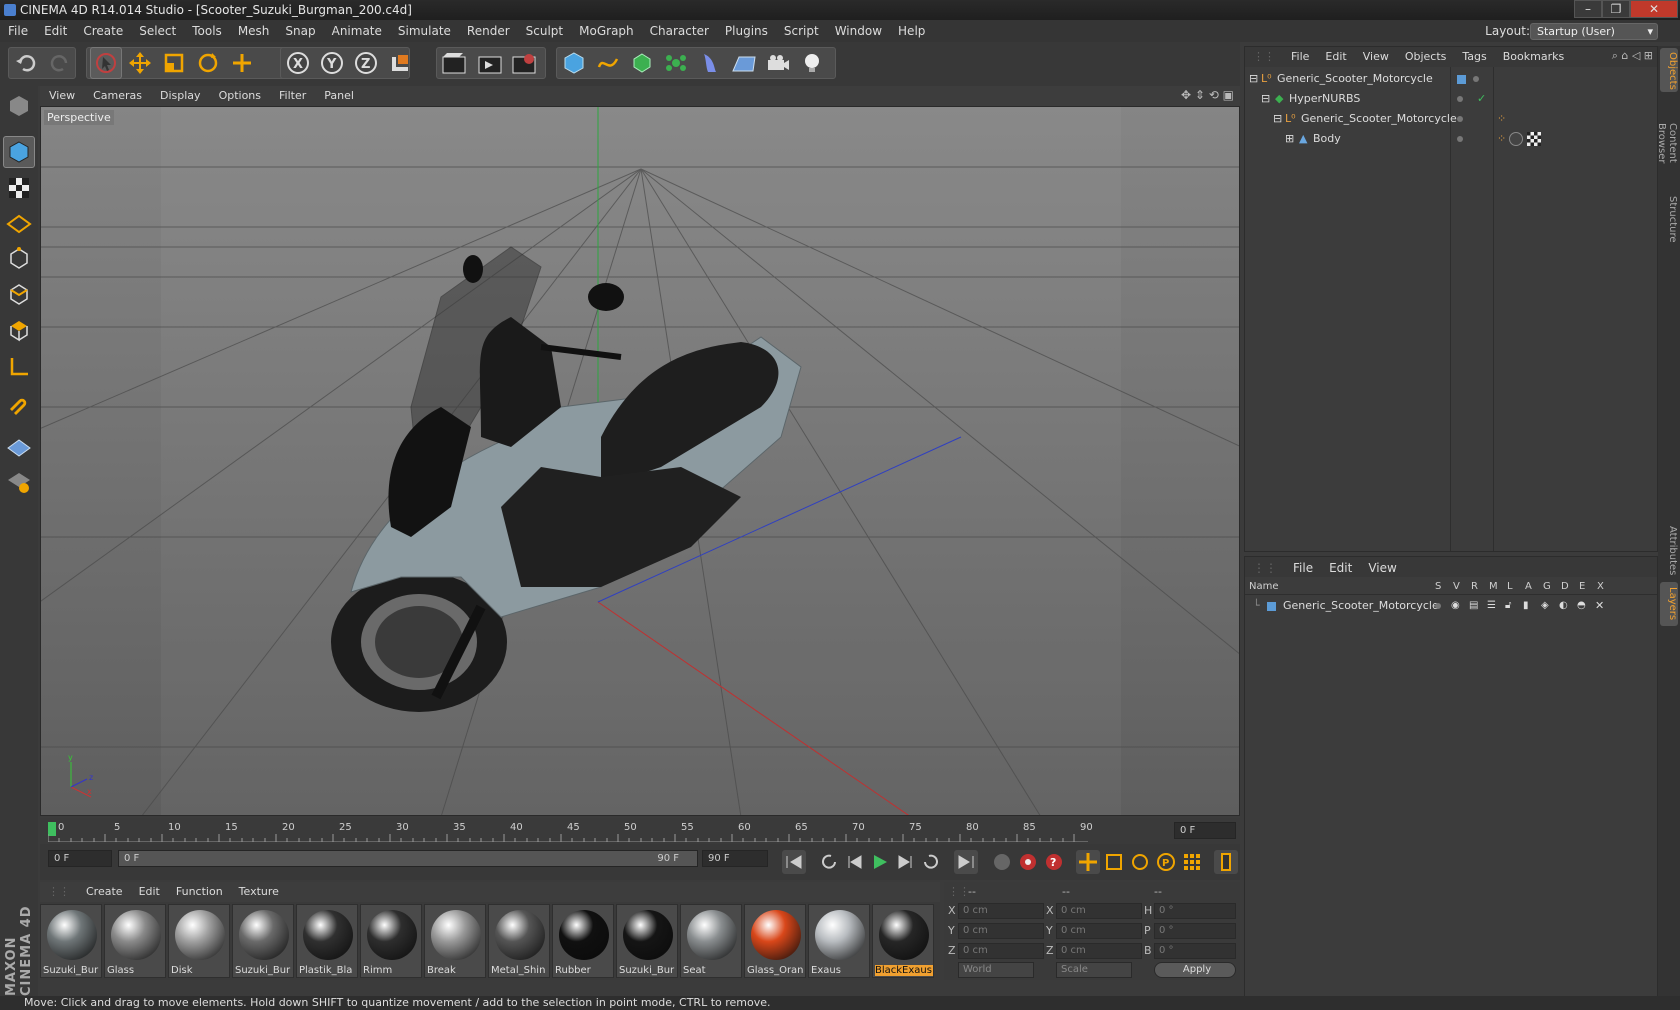  What do you see at coordinates (1300, 57) in the screenshot?
I see `obj-menu-file: File` at bounding box center [1300, 57].